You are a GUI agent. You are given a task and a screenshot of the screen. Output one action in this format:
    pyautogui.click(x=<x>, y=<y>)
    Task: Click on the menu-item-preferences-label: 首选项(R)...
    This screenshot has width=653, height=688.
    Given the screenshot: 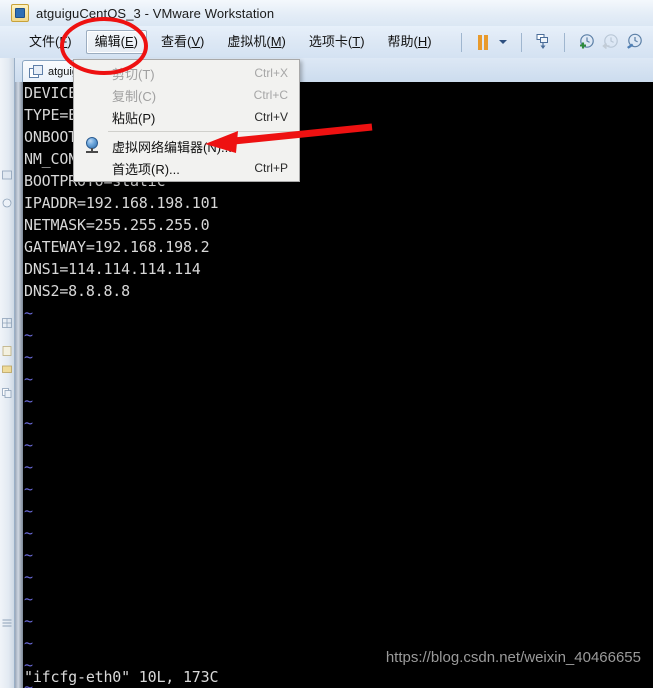 What is the action you would take?
    pyautogui.click(x=146, y=169)
    